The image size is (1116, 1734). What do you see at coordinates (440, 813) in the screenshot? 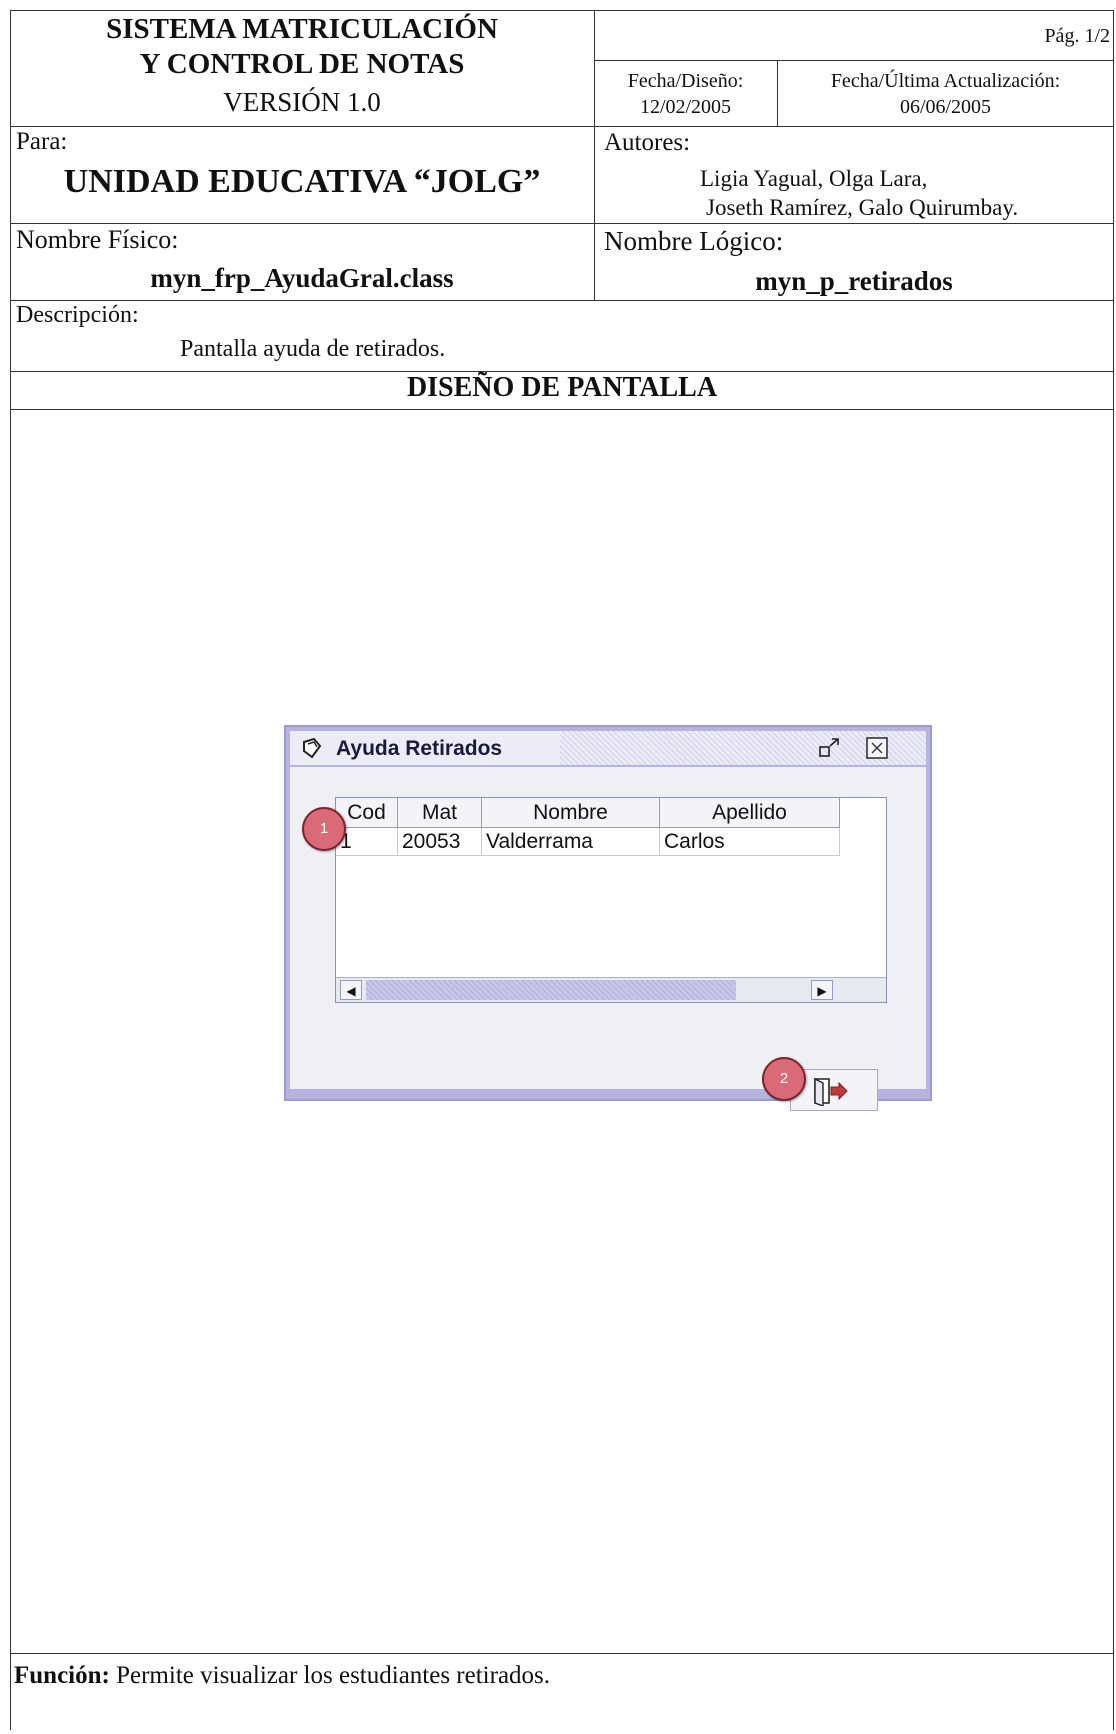
I see `column-header-mat: Mat` at bounding box center [440, 813].